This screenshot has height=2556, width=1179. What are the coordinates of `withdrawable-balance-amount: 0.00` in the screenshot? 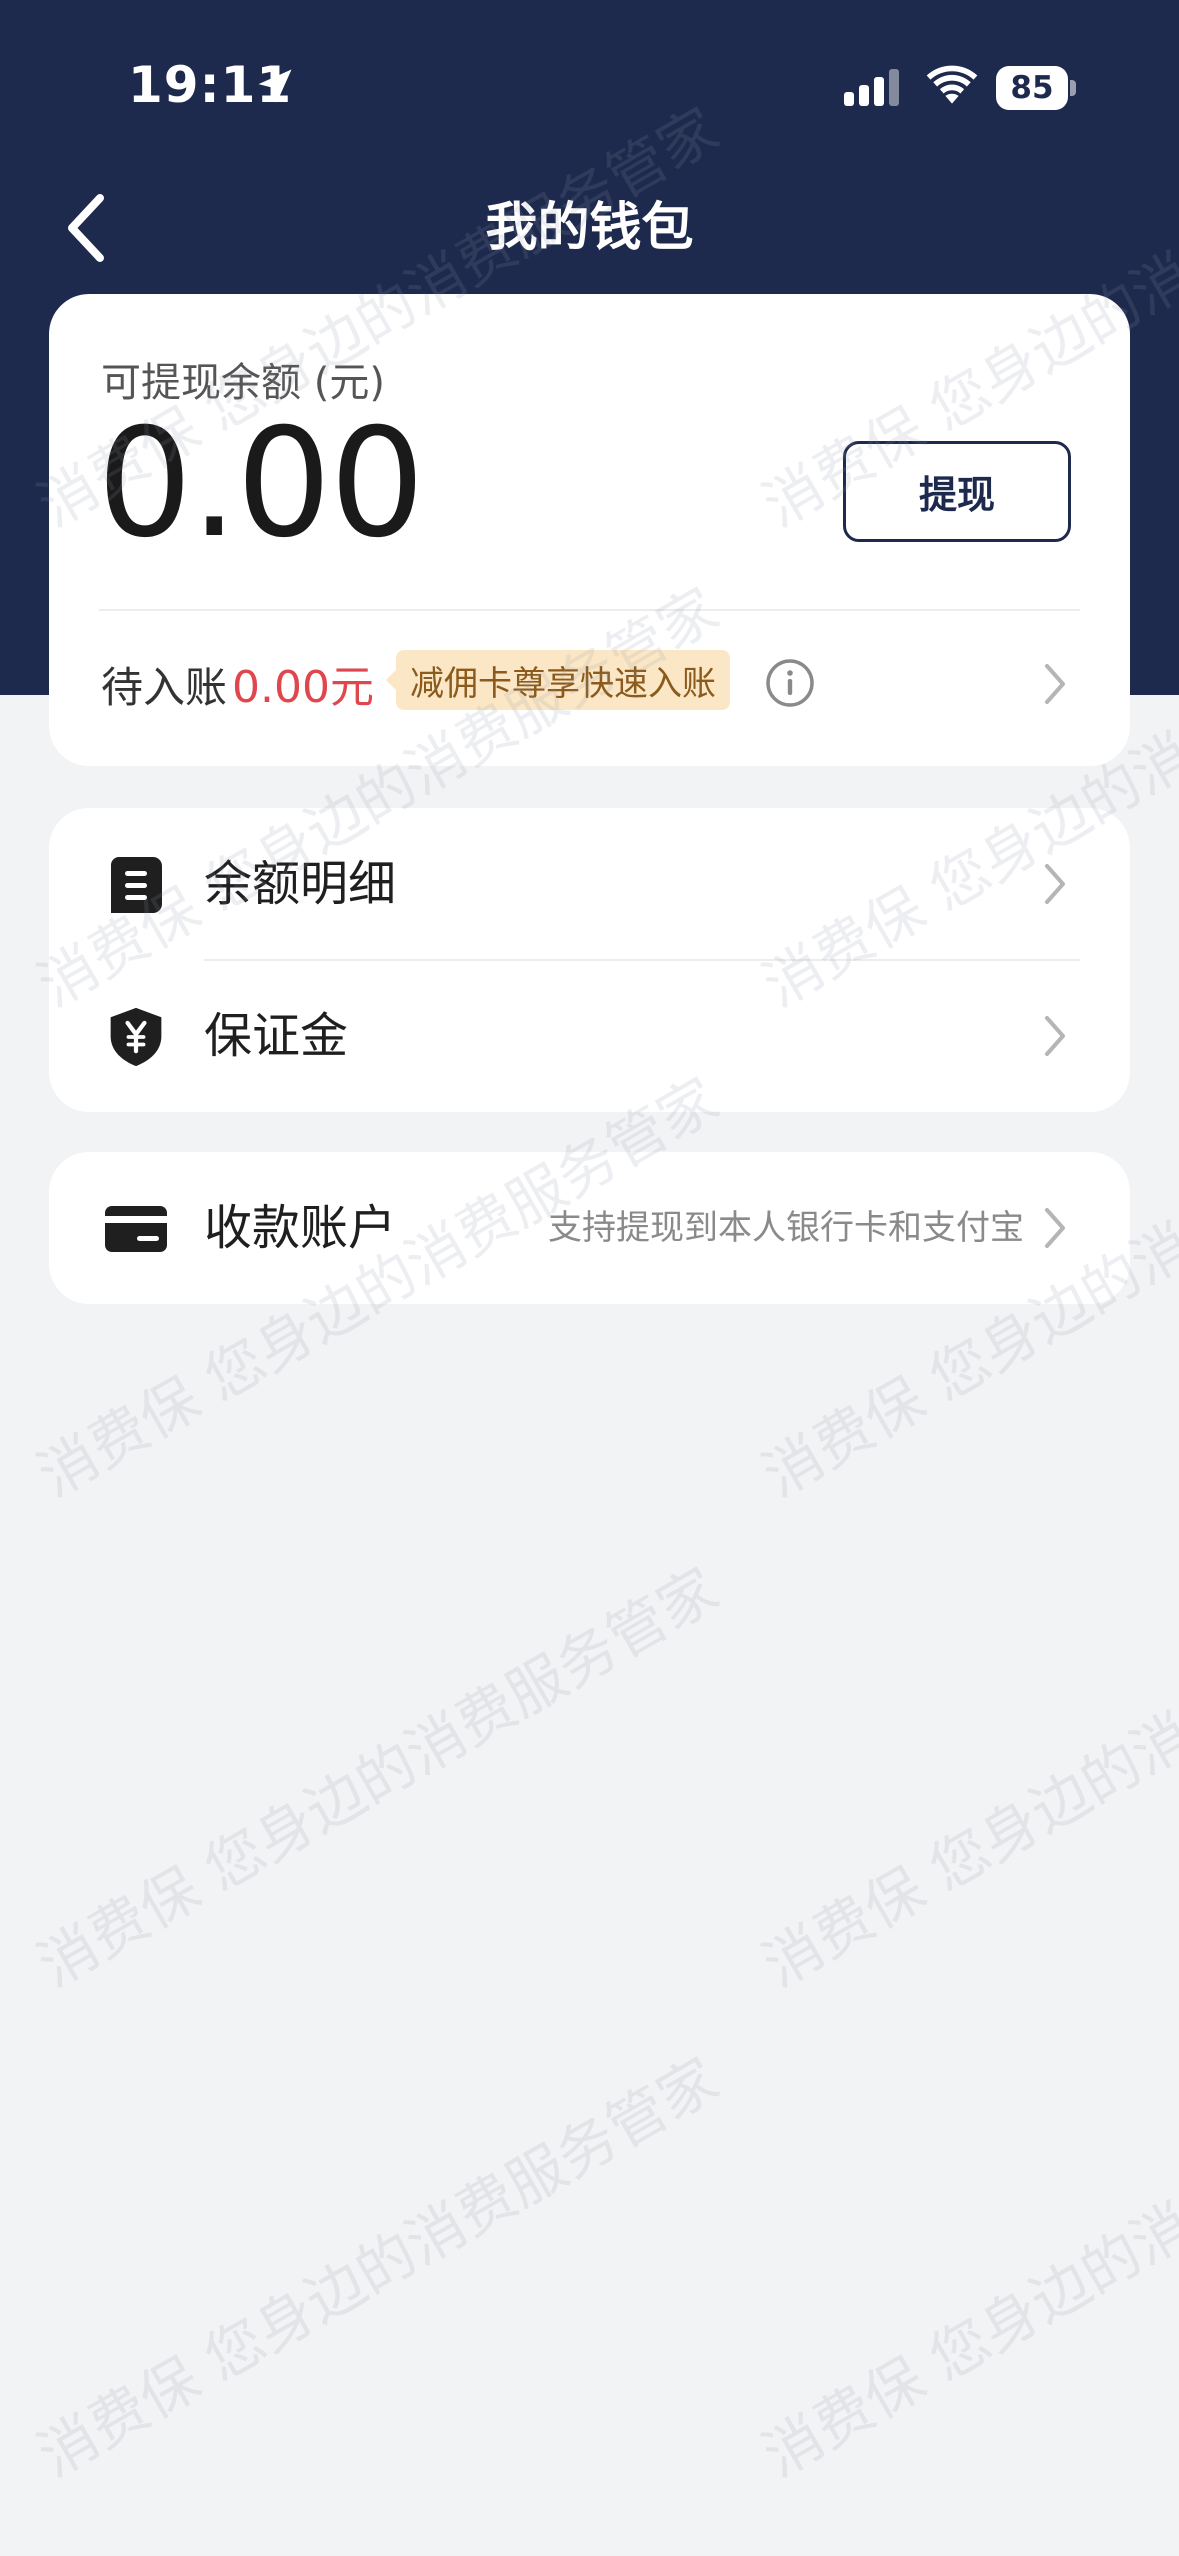 It's located at (261, 484).